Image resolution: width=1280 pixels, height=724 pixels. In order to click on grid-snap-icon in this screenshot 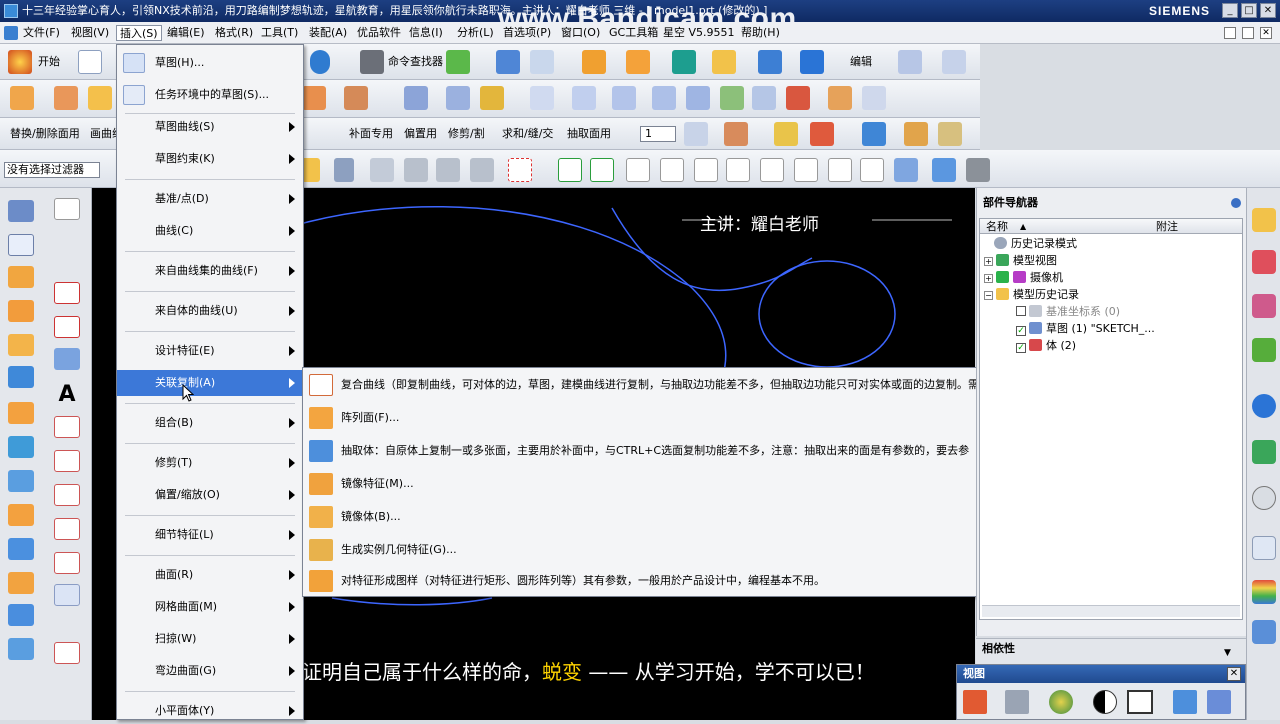, I will do `click(602, 170)`.